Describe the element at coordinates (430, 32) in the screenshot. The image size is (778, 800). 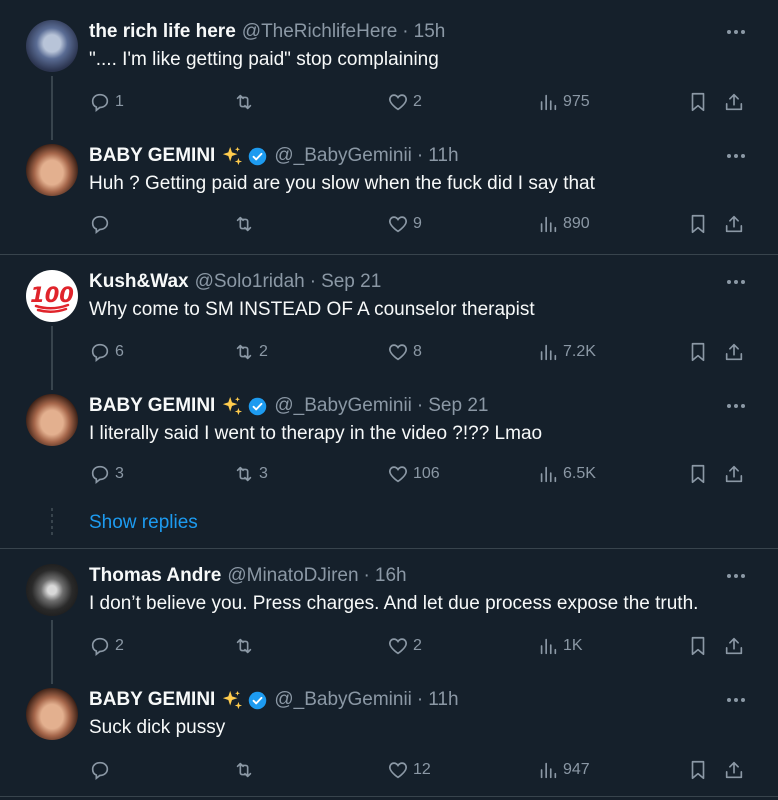
I see `timestamp: 15h` at that location.